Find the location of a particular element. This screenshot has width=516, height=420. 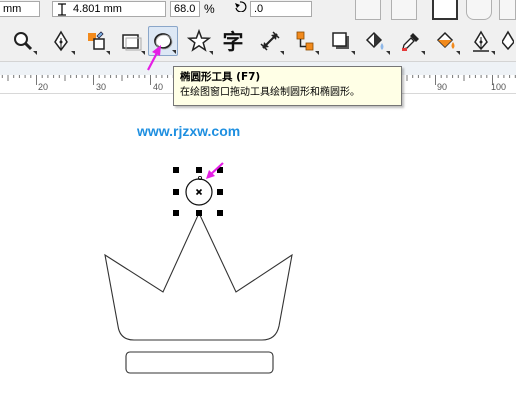

annotation-overlay is located at coordinates (185, 112).